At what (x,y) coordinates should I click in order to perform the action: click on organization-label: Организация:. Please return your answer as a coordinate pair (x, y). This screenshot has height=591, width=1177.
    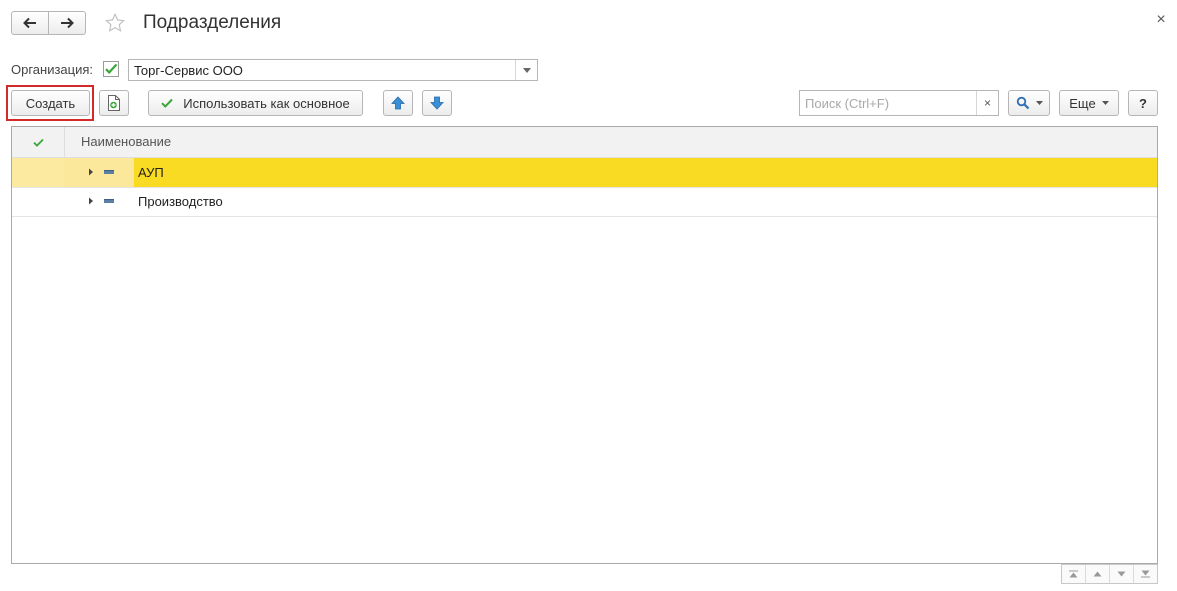
    Looking at the image, I should click on (52, 69).